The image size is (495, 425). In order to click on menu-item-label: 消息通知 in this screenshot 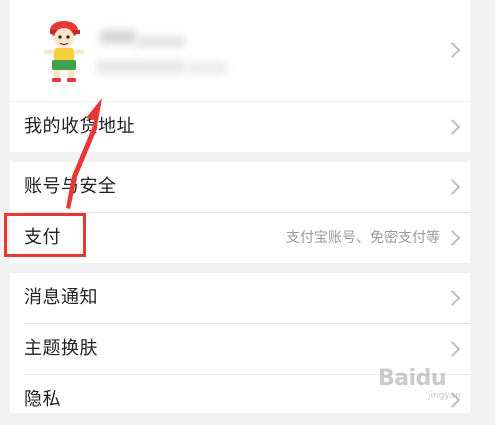, I will do `click(61, 297)`.